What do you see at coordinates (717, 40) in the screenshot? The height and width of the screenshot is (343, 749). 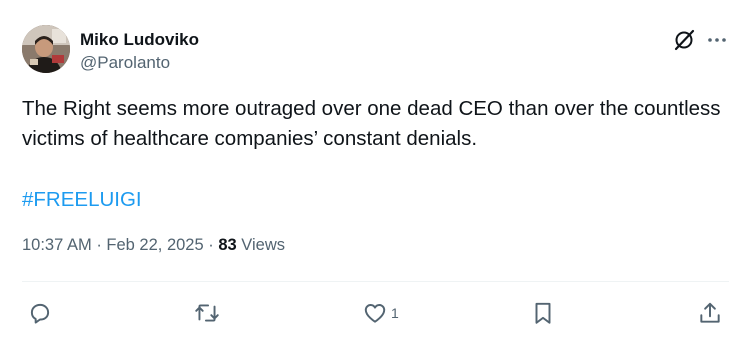 I see `more-icon` at bounding box center [717, 40].